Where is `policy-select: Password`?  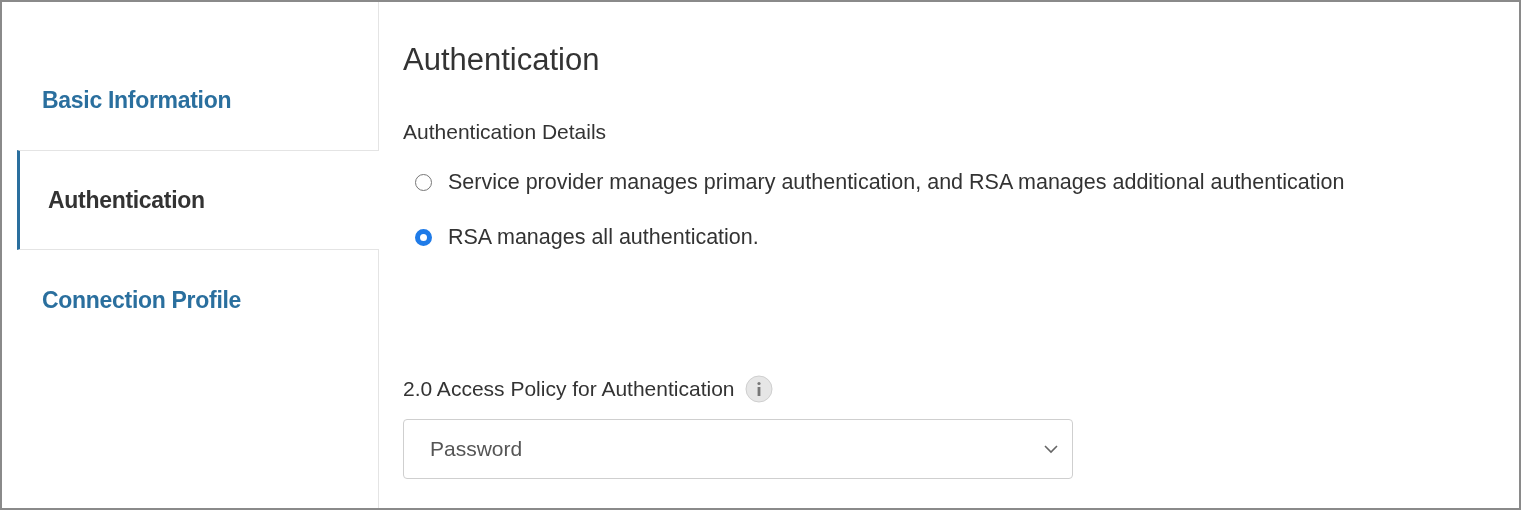
policy-select: Password is located at coordinates (738, 449).